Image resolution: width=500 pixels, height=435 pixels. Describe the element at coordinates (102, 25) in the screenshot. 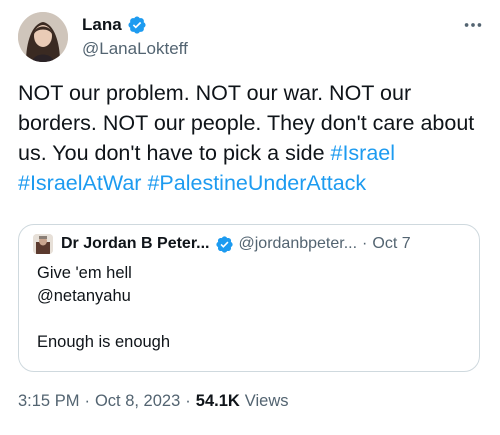

I see `author-display-name: Lana` at that location.